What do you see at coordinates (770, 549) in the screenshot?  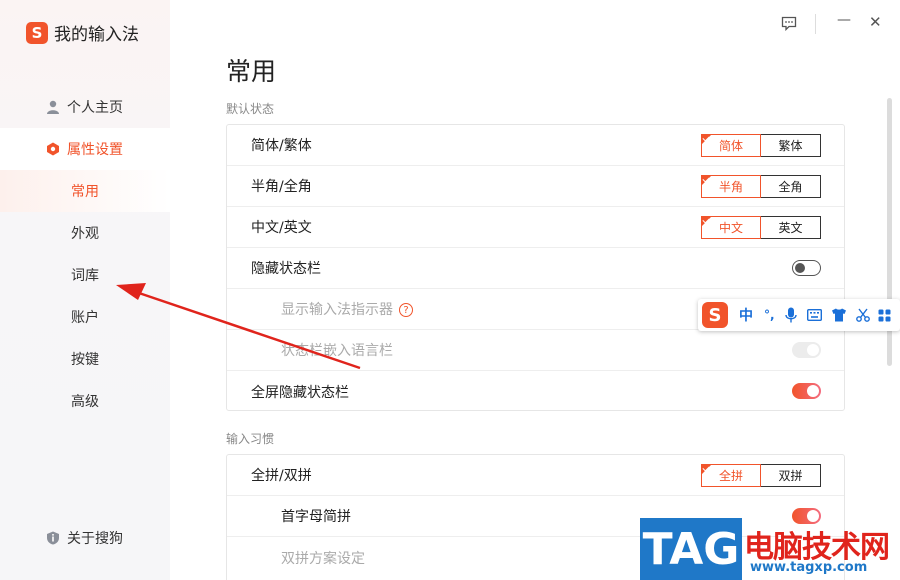 I see `watermark: TAG 电脑技术网 www.tagxp.com` at bounding box center [770, 549].